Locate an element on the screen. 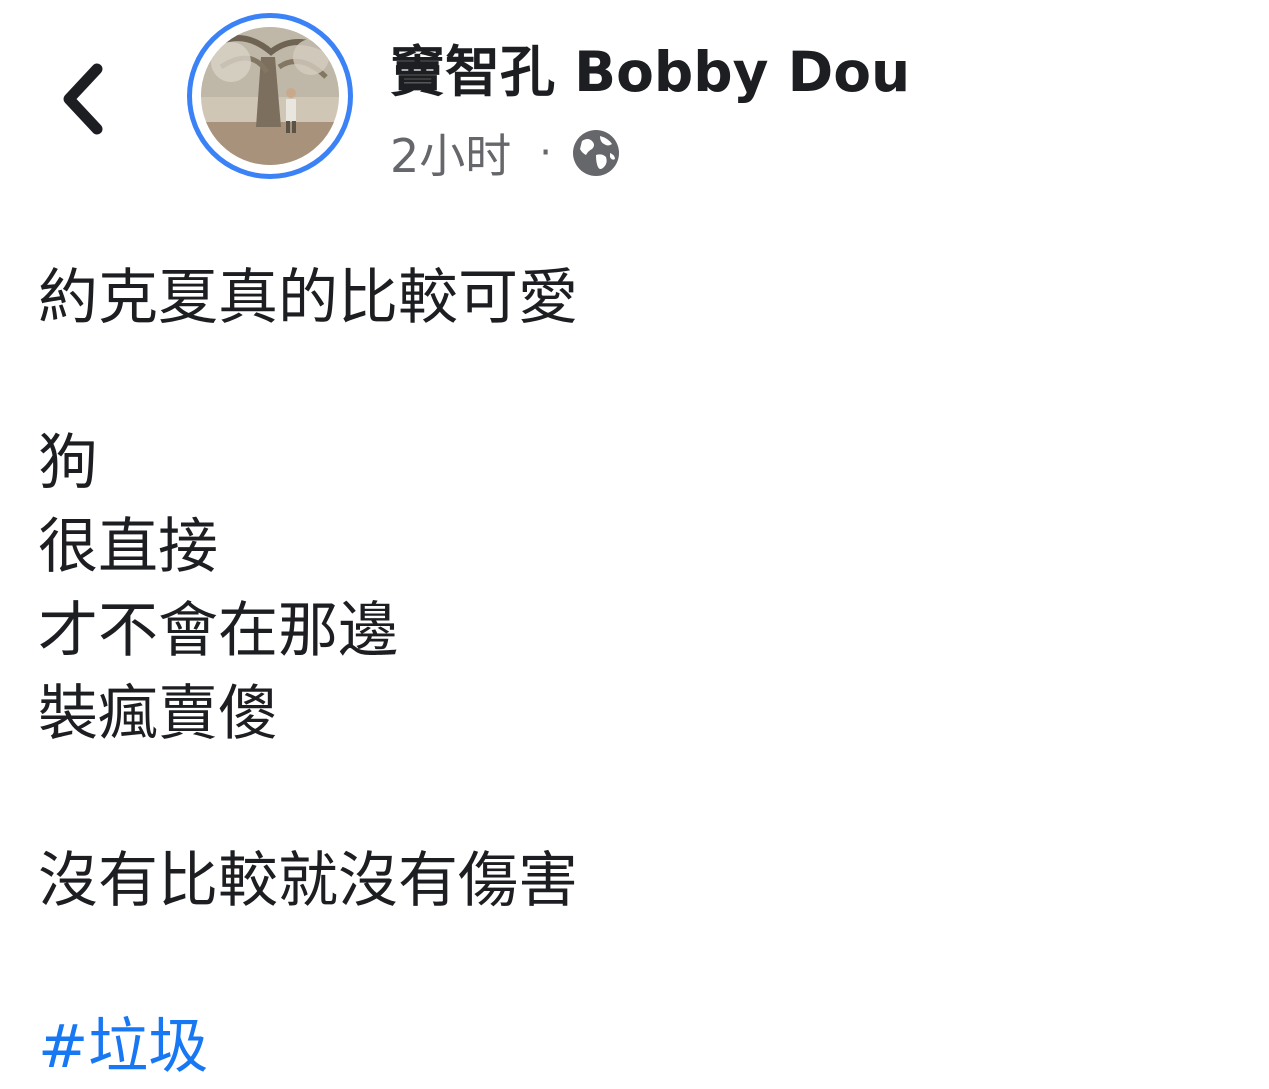 This screenshot has height=1089, width=1269. back-button is located at coordinates (85, 100).